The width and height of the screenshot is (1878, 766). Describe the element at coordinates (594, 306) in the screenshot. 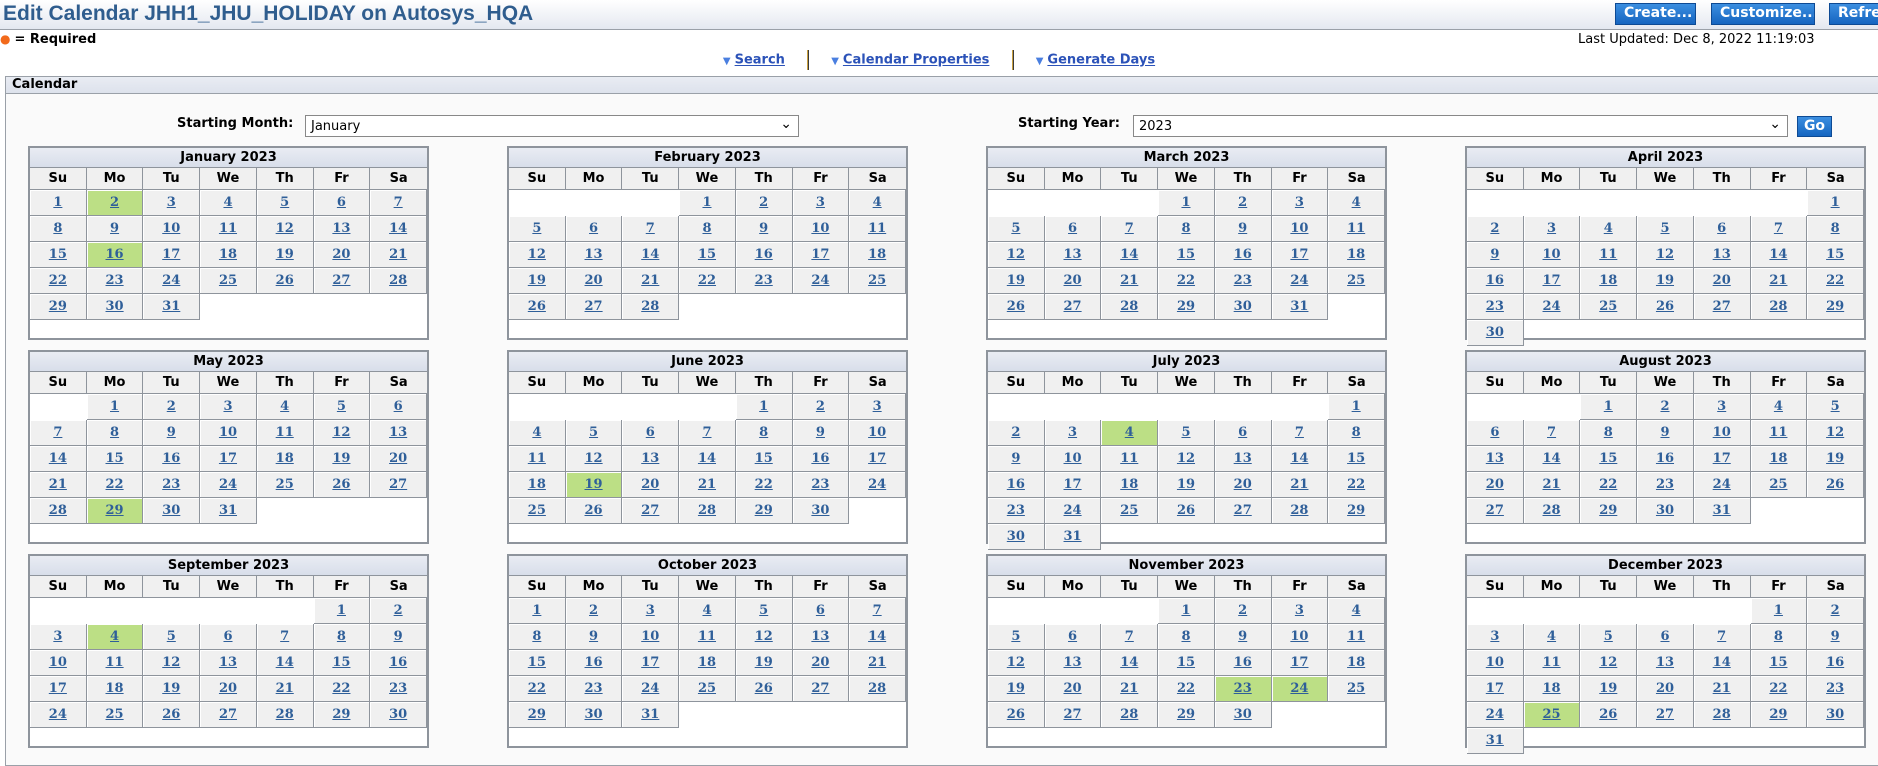

I see `day-link: 27` at that location.